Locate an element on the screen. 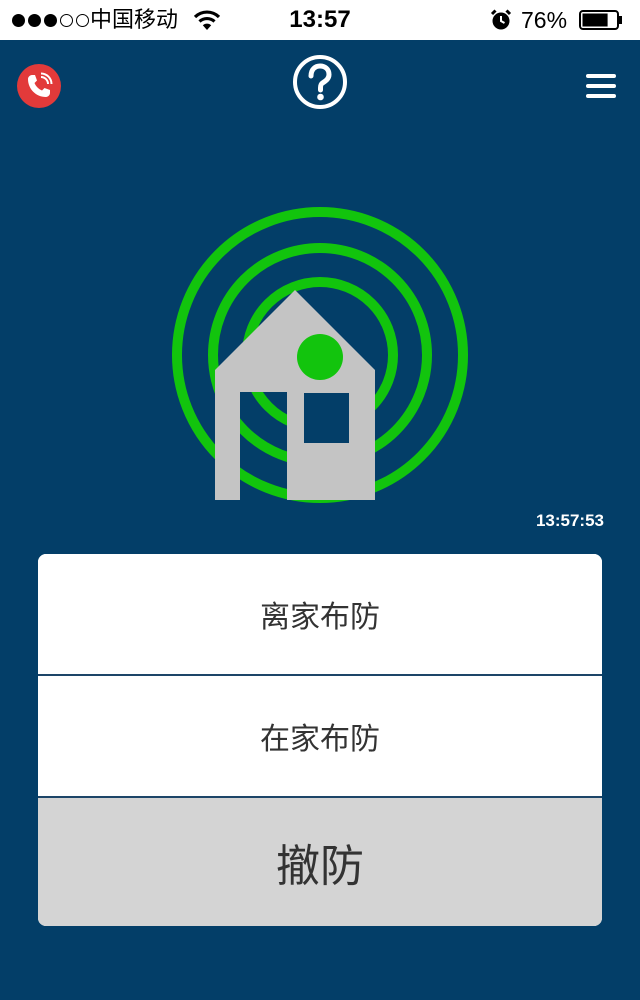  phone-icon is located at coordinates (40, 84).